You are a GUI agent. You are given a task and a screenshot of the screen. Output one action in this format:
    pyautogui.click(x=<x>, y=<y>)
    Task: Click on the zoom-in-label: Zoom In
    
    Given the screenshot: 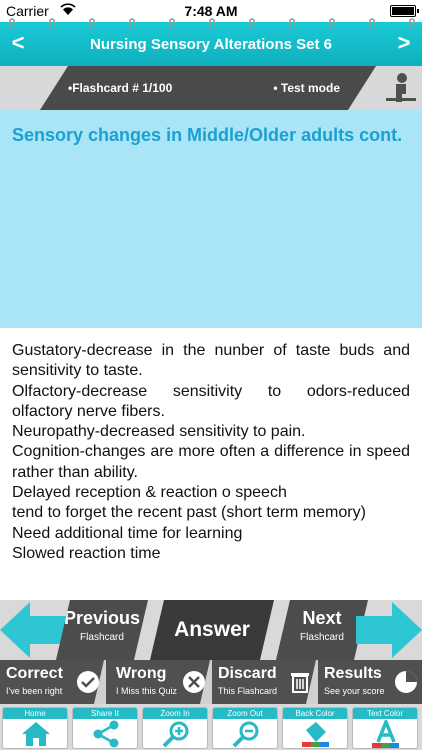 What is the action you would take?
    pyautogui.click(x=175, y=713)
    